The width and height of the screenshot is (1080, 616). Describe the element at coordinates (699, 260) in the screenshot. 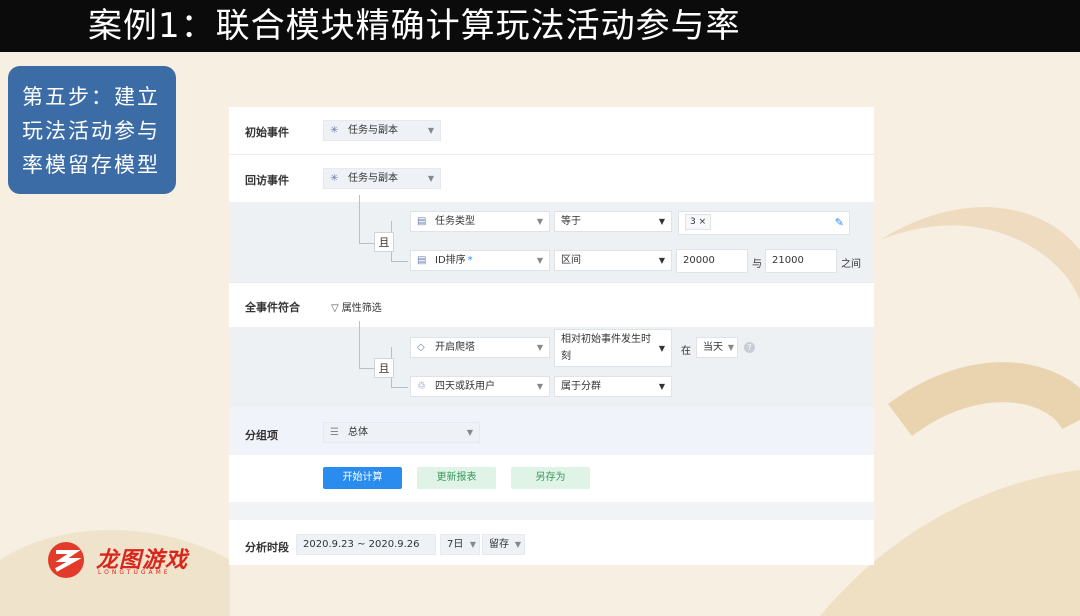

I see `range-from-value: 20000` at that location.